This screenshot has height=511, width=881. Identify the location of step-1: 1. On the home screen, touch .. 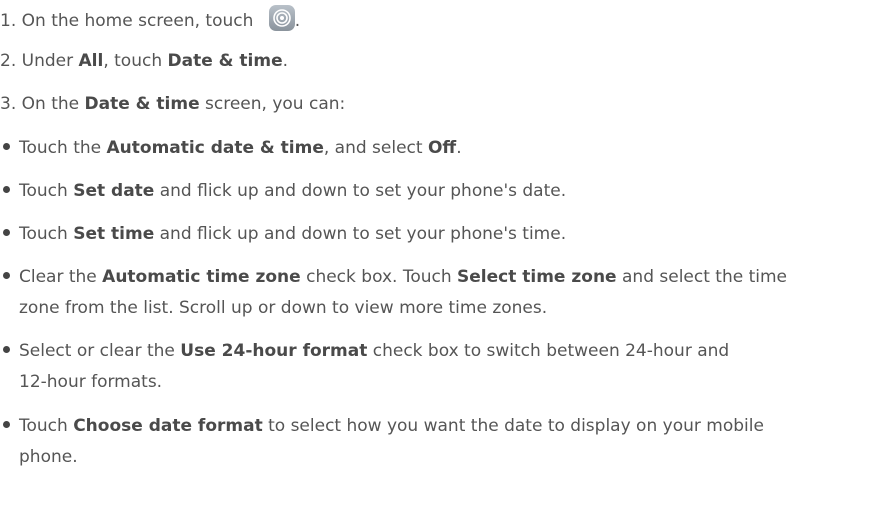
(150, 19).